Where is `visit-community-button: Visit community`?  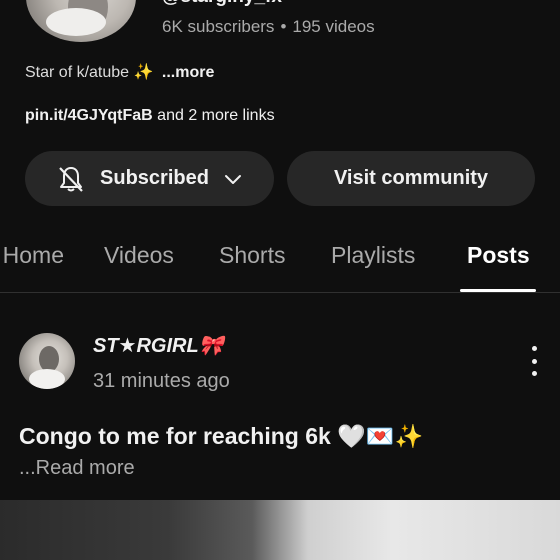
visit-community-button: Visit community is located at coordinates (411, 178).